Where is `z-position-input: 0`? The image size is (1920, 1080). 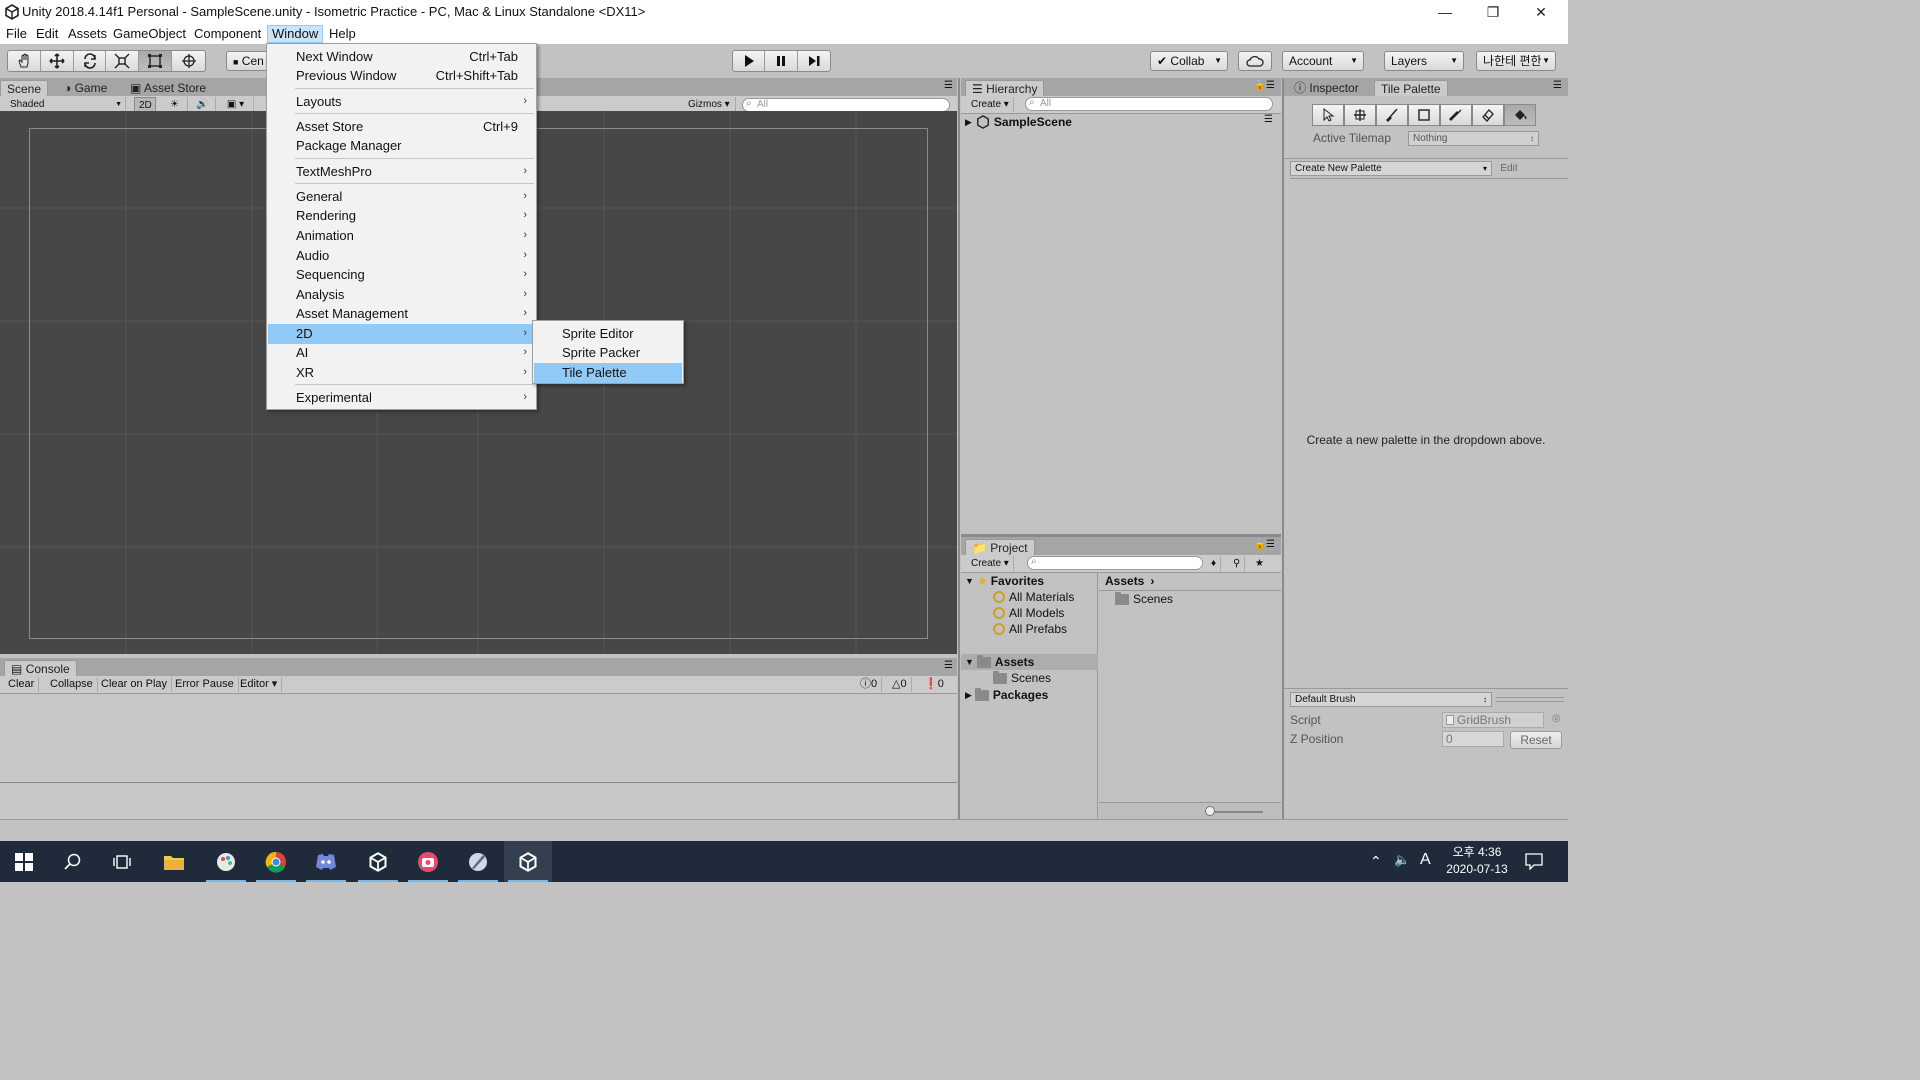
z-position-input: 0 is located at coordinates (1473, 739).